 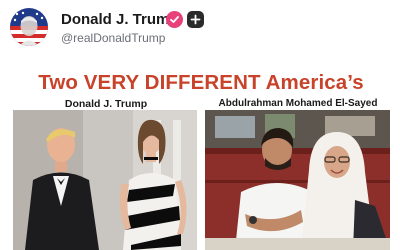 I want to click on display-name: Donald J. Trump, so click(x=120, y=19).